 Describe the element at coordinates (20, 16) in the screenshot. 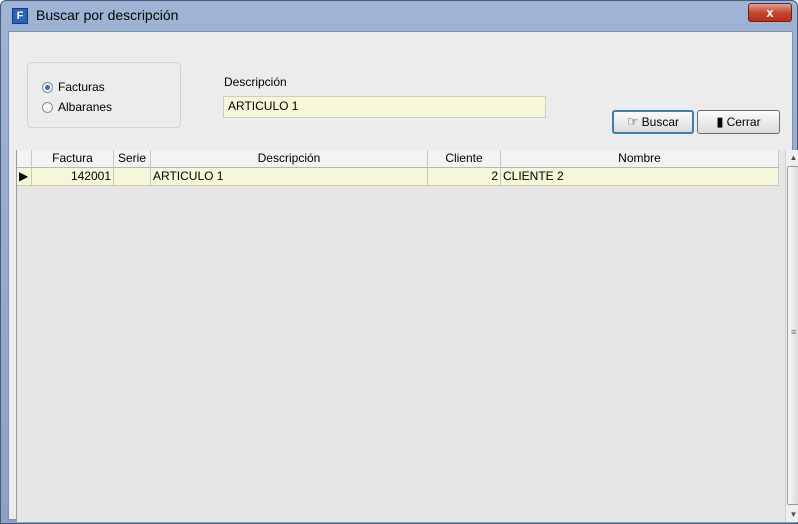

I see `app-icon: F` at that location.